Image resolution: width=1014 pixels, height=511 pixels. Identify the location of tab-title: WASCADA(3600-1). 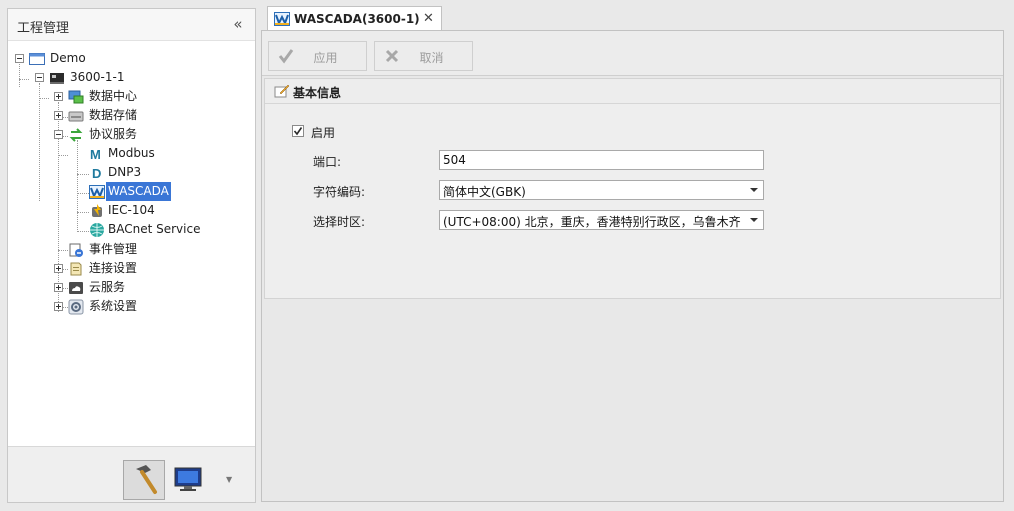
(357, 19).